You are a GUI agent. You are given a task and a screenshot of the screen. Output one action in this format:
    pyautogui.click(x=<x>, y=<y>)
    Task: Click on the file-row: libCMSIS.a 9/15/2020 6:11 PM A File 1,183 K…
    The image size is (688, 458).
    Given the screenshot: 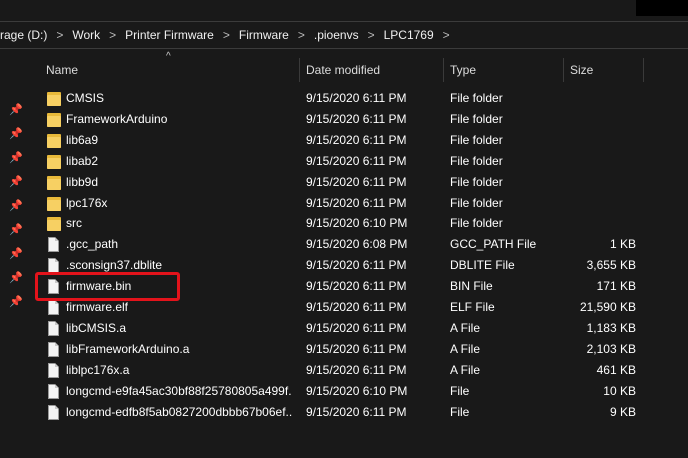 What is the action you would take?
    pyautogui.click(x=344, y=328)
    